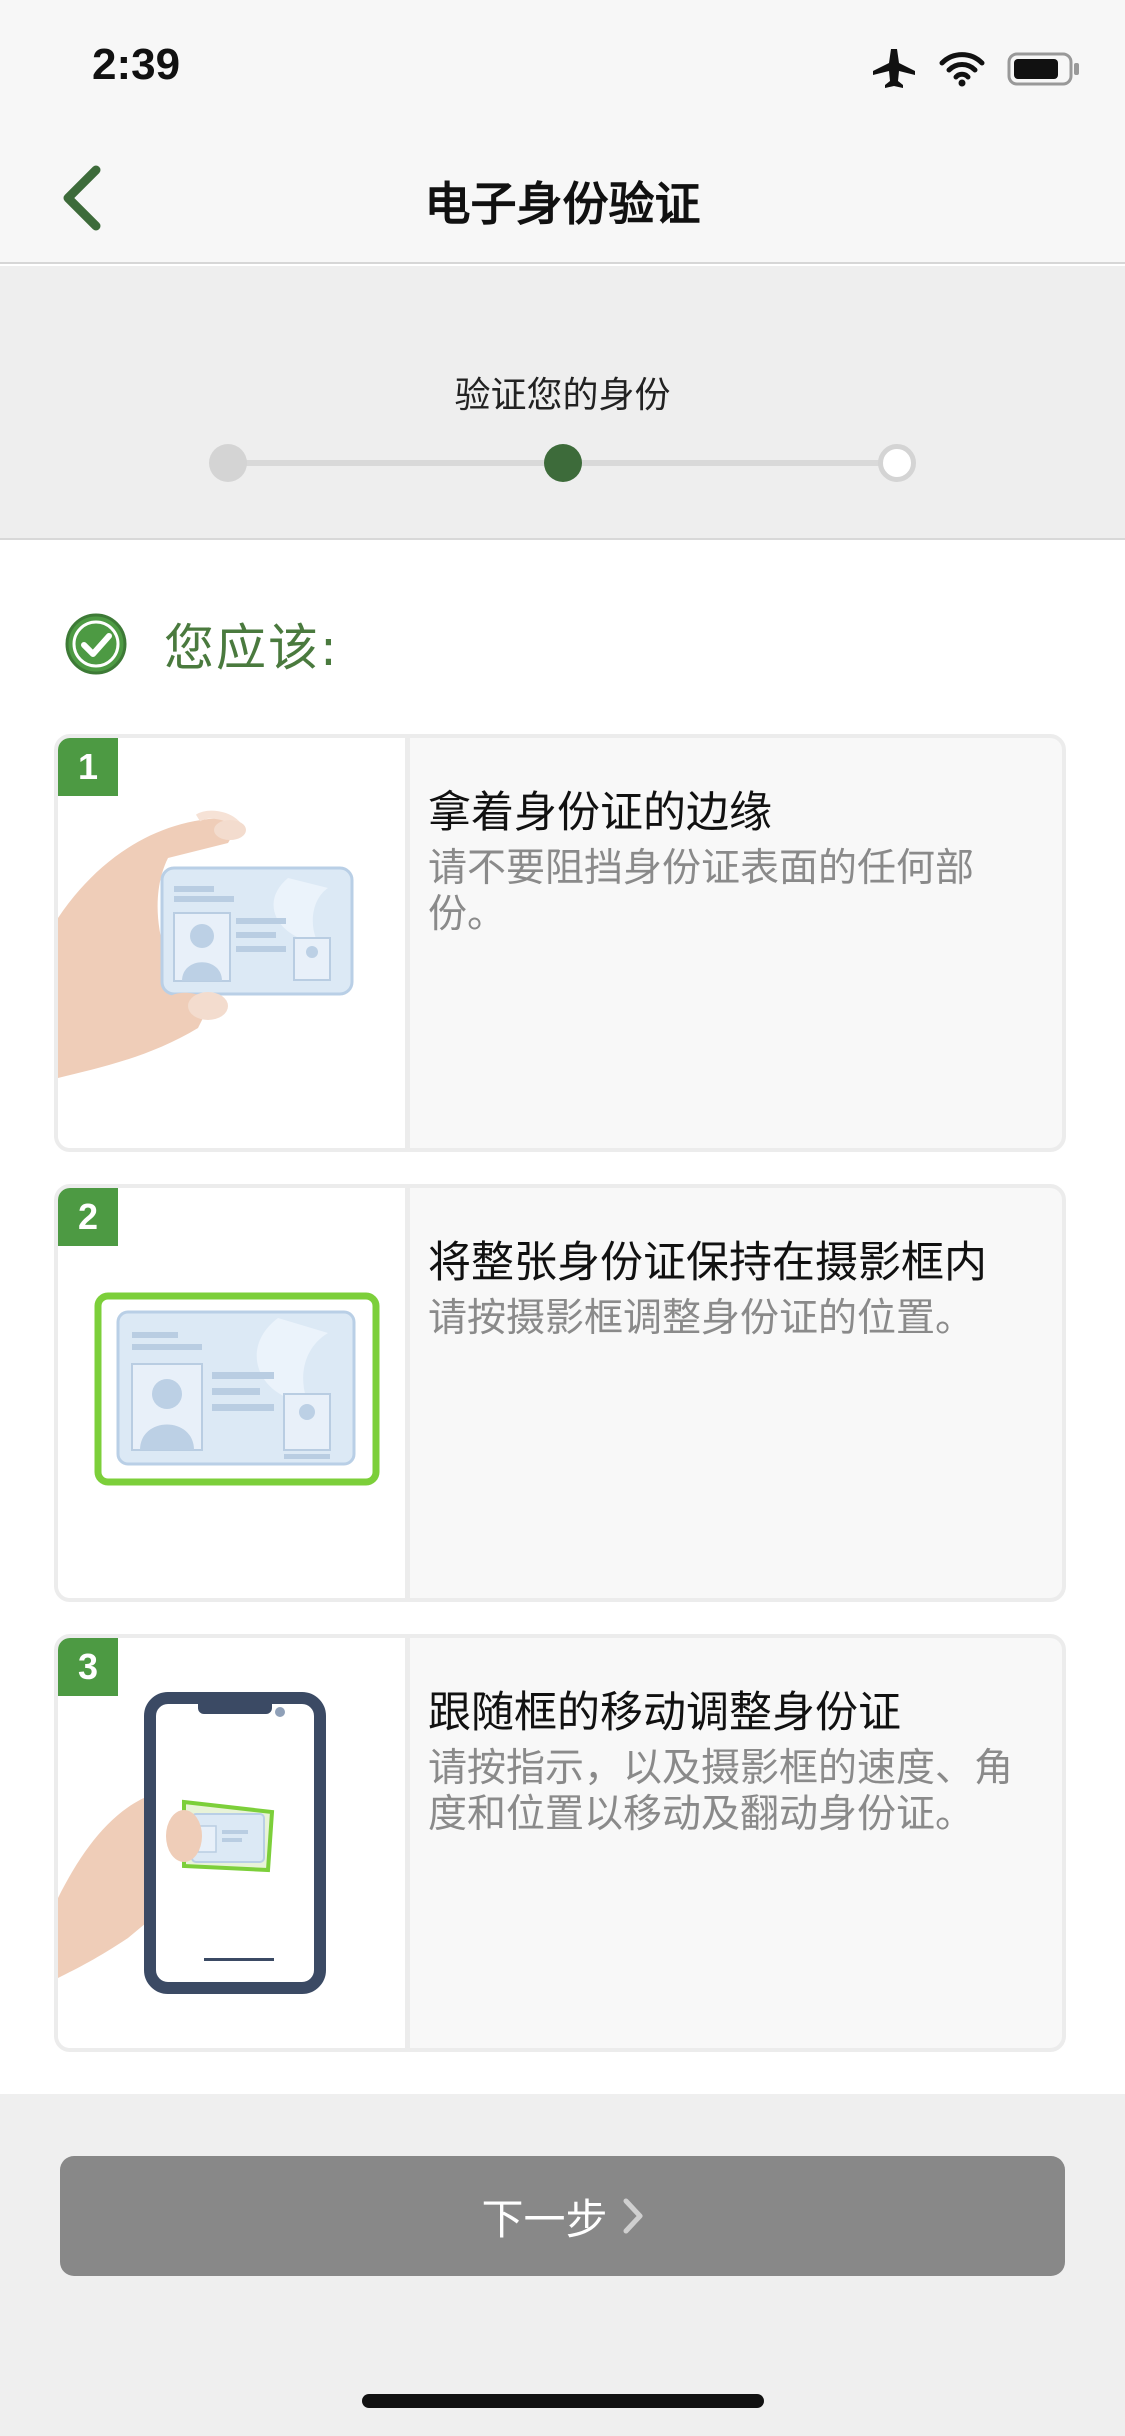 The width and height of the screenshot is (1125, 2436). I want to click on wifi-icon, so click(962, 69).